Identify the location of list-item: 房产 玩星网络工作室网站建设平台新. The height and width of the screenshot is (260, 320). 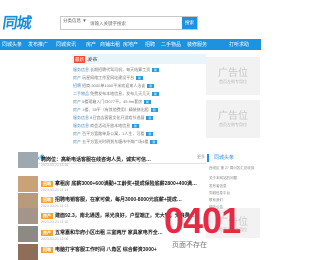
(108, 78).